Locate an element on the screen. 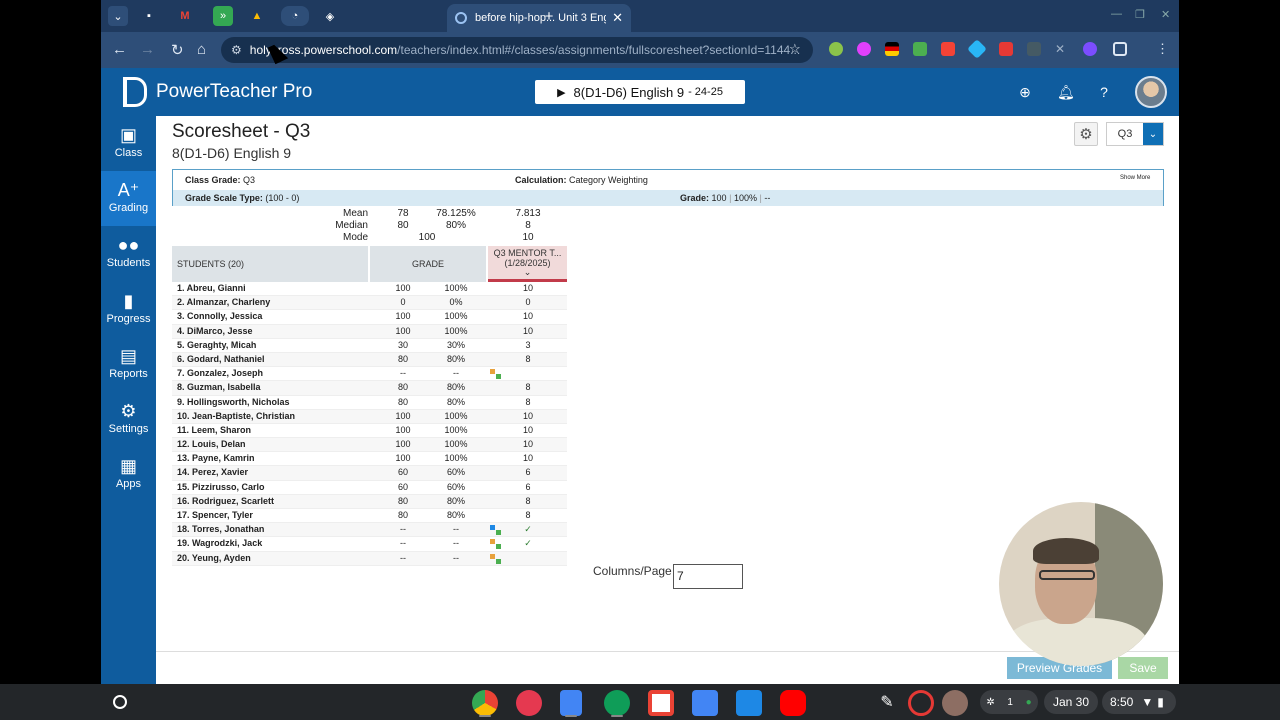  pinned-tab-gmail: M is located at coordinates (185, 16).